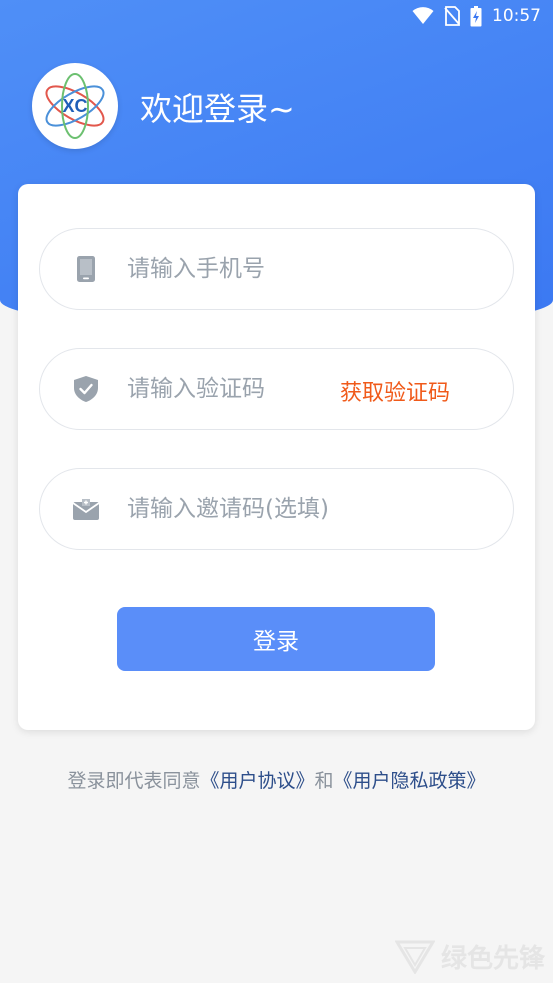 The height and width of the screenshot is (983, 553). I want to click on phone-input, so click(232, 269).